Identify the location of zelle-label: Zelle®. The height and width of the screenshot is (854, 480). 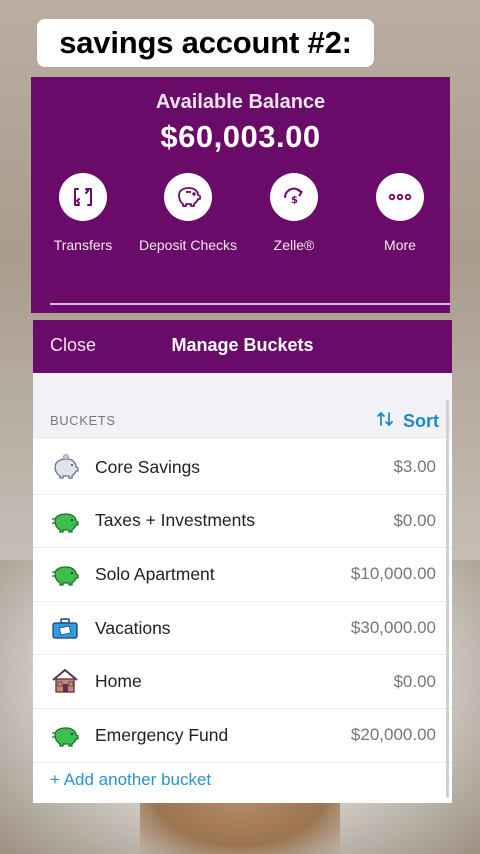
(294, 245).